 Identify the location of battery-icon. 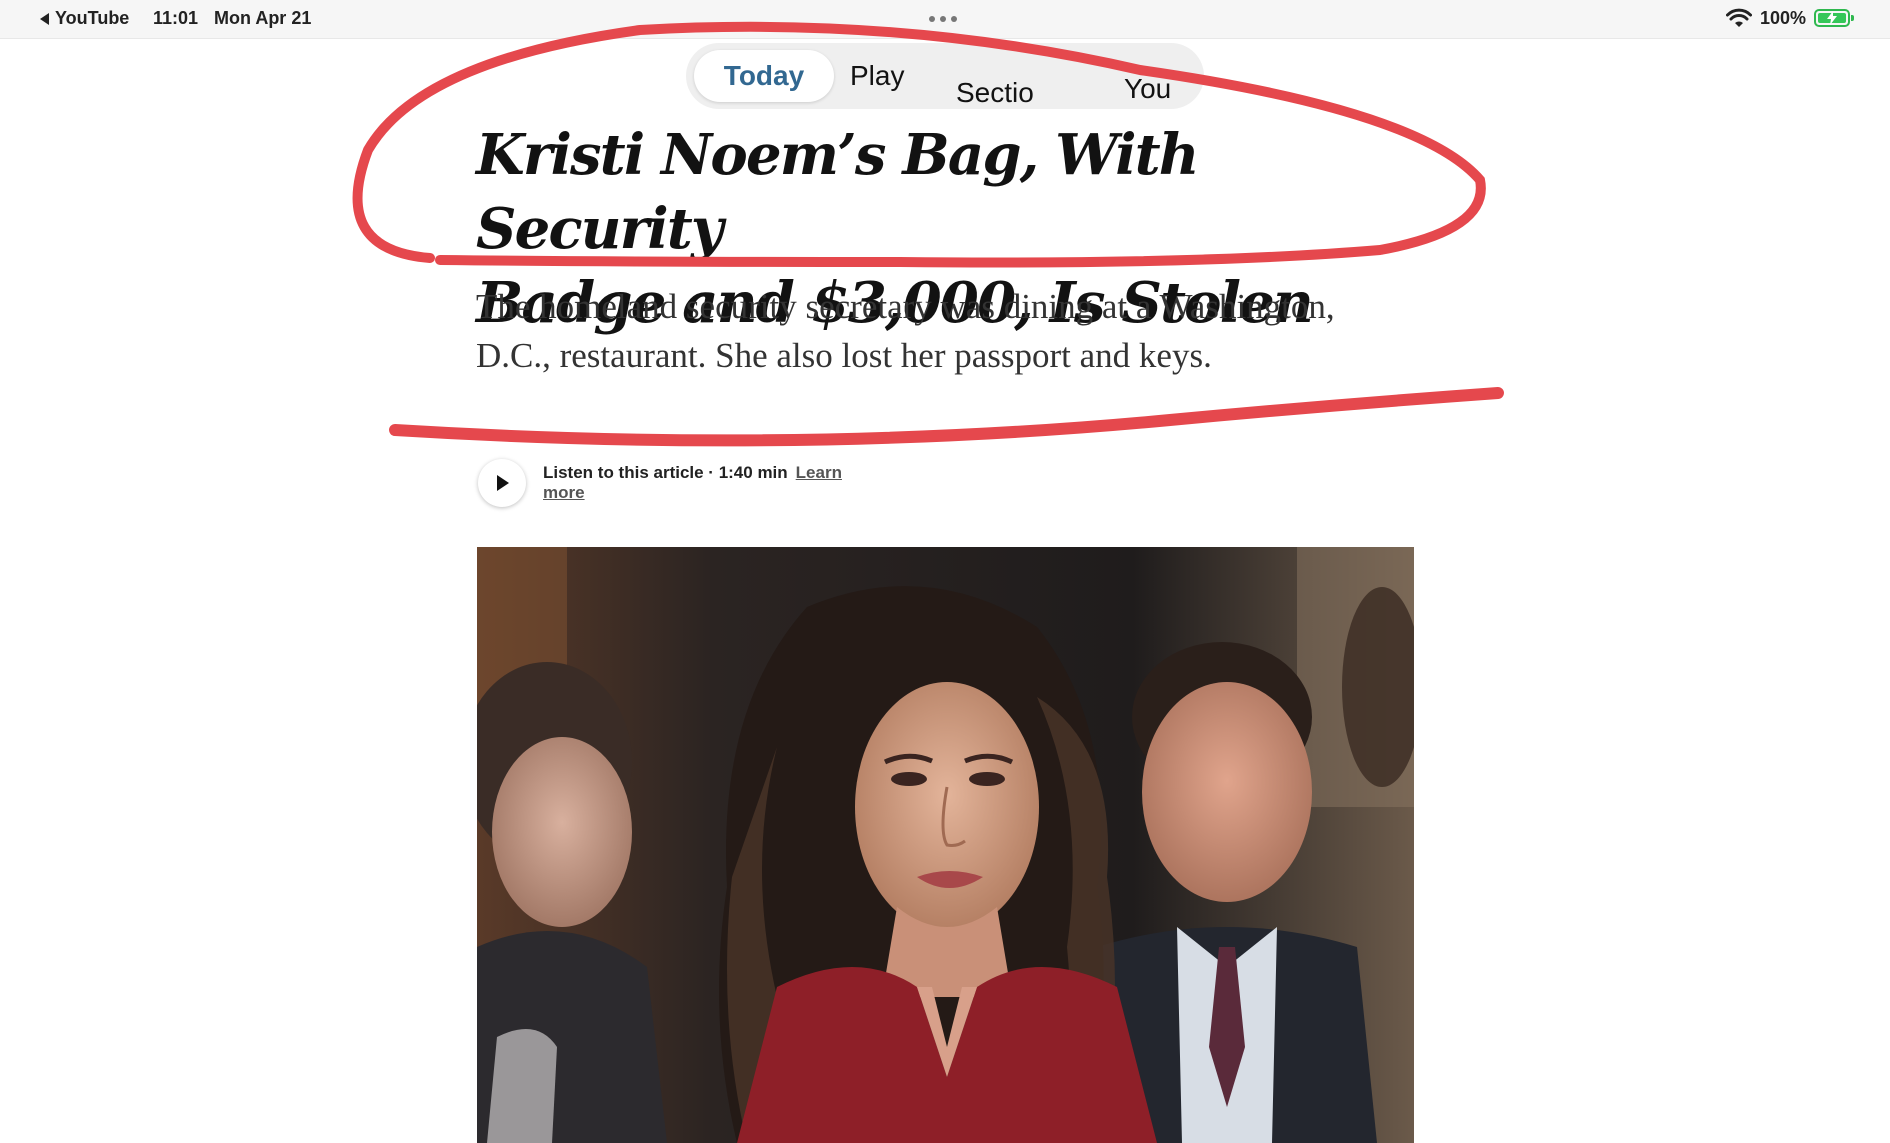
(1834, 18).